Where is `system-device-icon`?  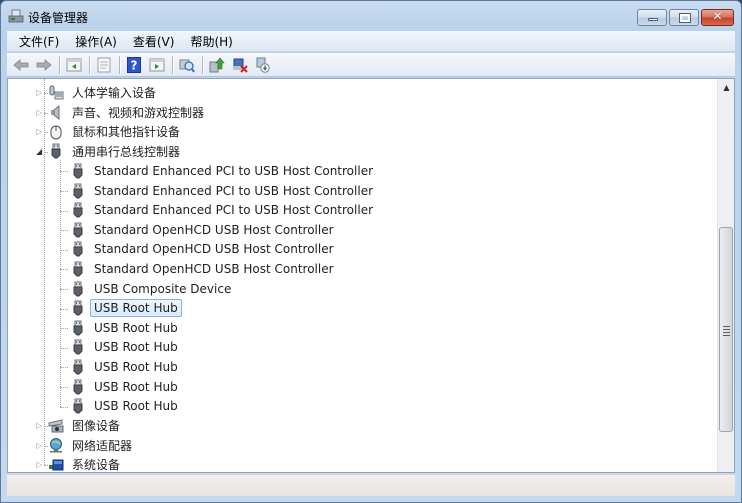
system-device-icon is located at coordinates (56, 464).